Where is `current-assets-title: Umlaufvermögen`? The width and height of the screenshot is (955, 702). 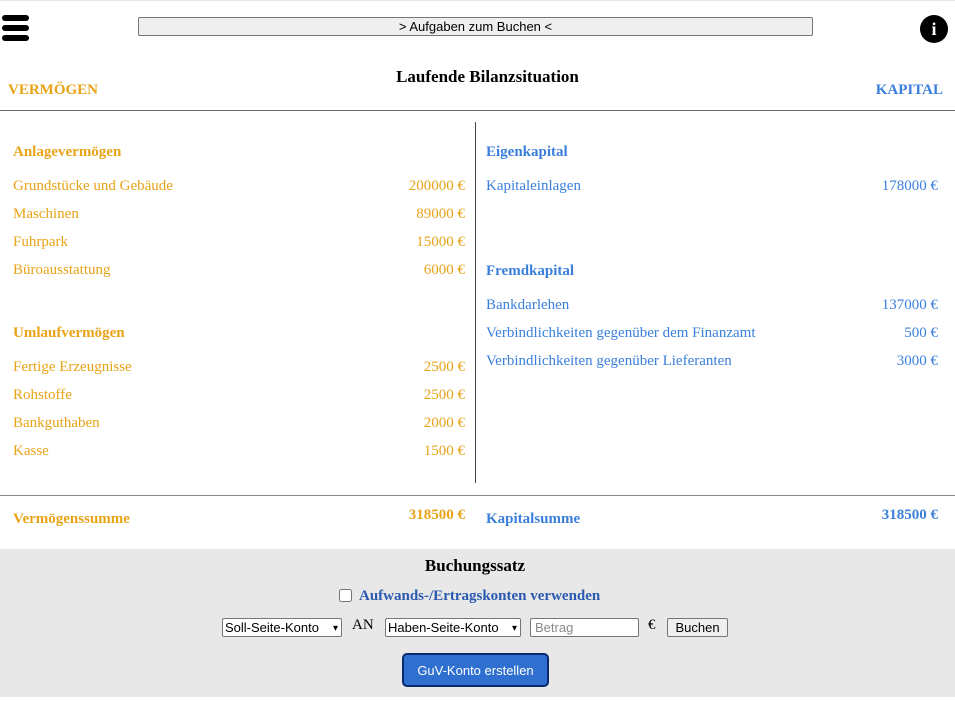
current-assets-title: Umlaufvermögen is located at coordinates (69, 333).